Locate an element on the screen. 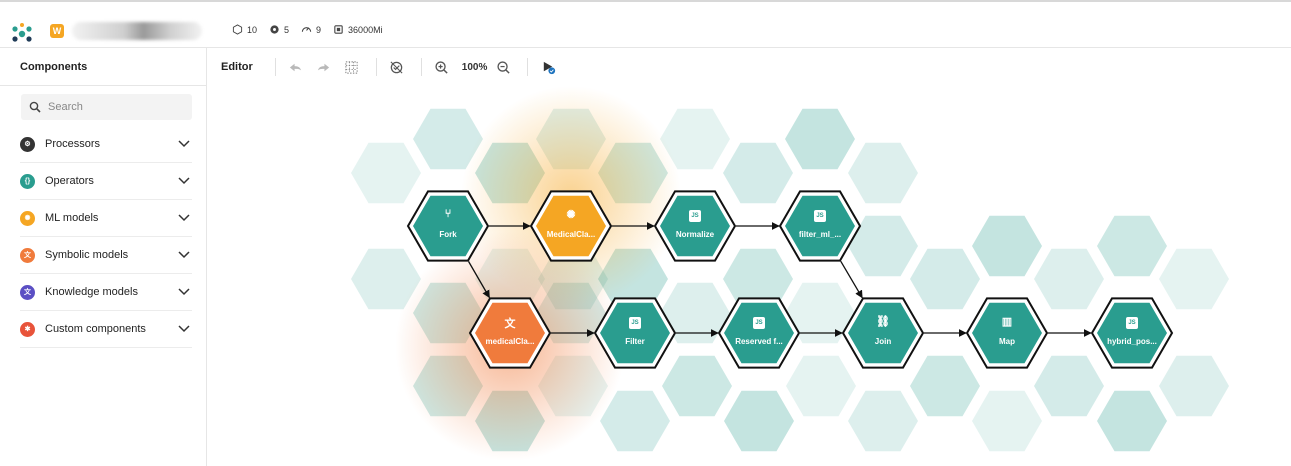  stat-processors: 5 is located at coordinates (279, 29).